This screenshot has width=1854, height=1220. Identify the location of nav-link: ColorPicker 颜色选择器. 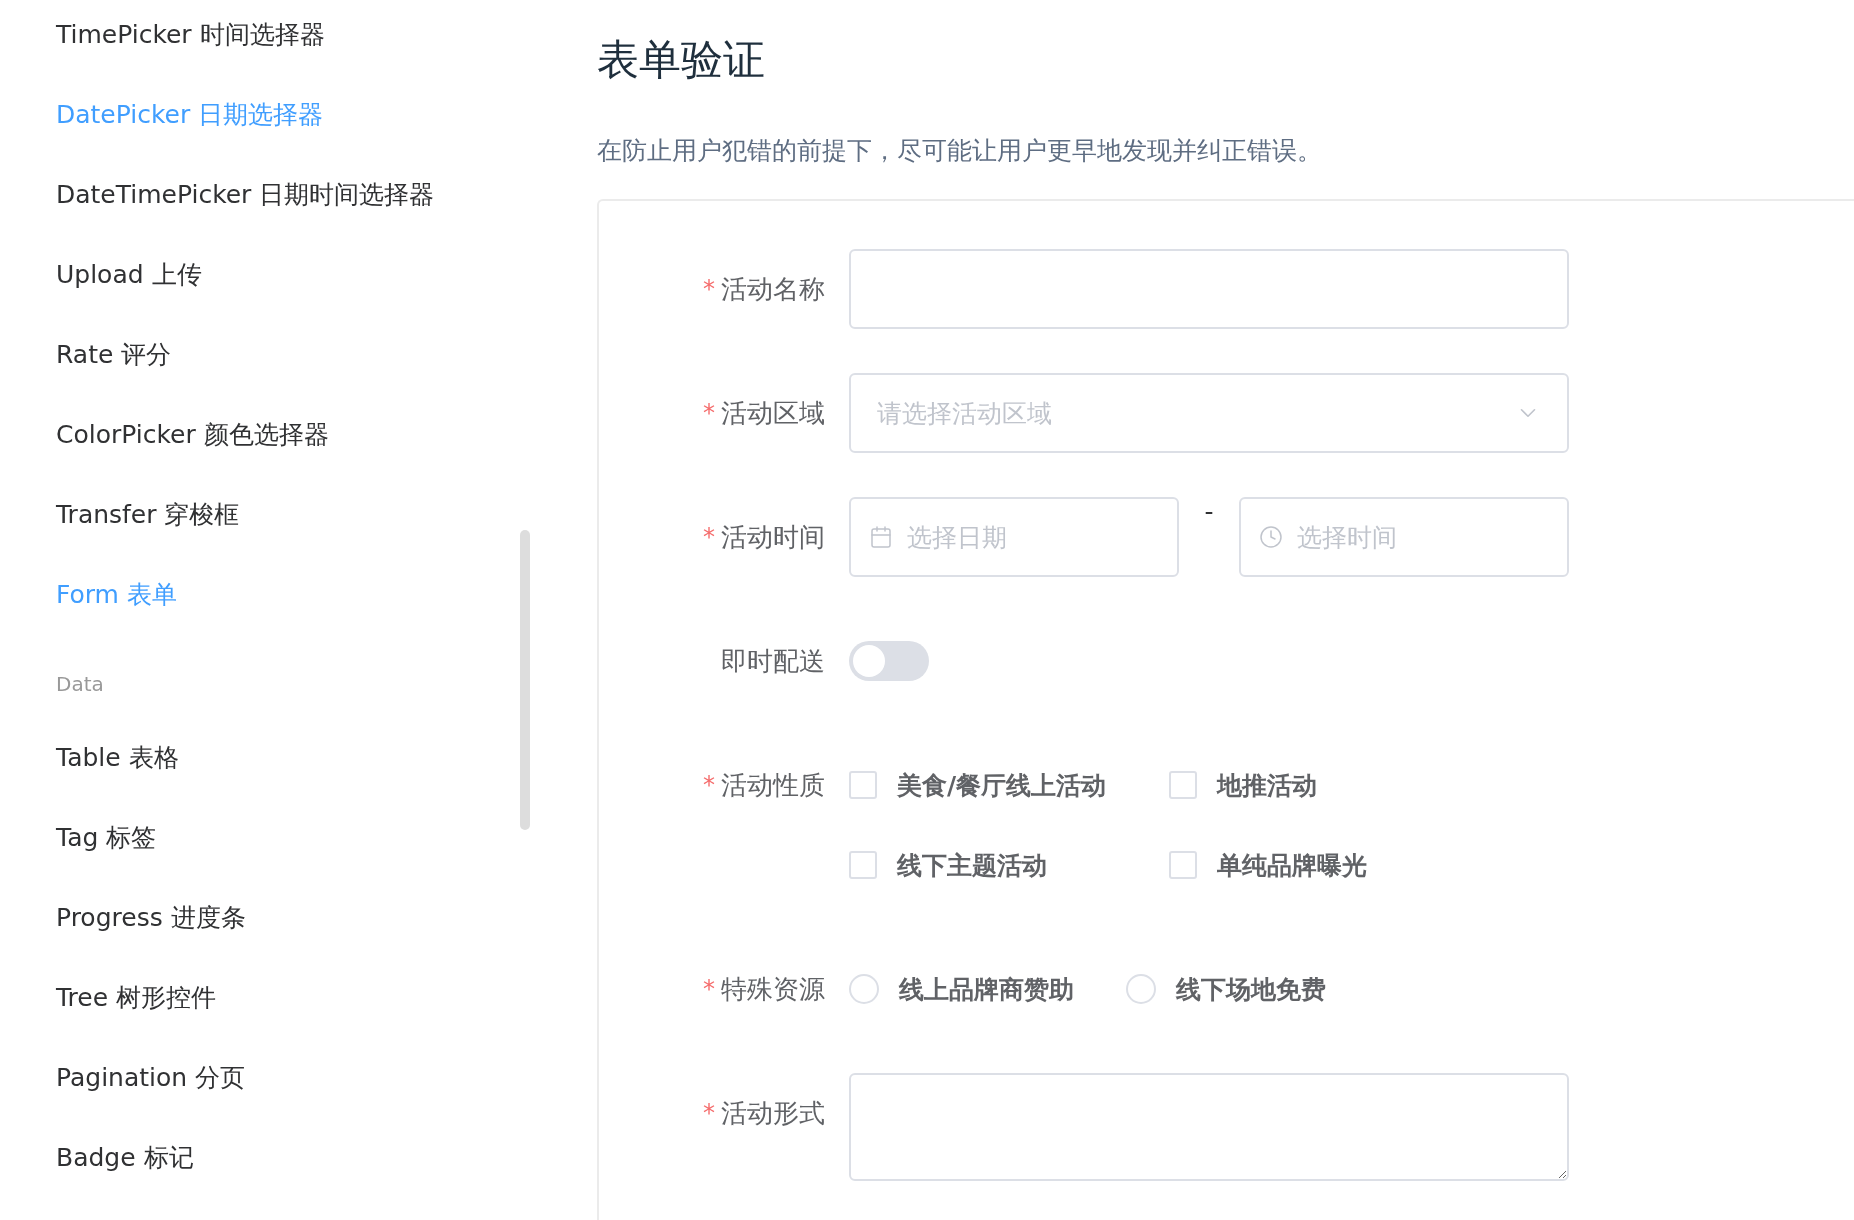
(192, 434).